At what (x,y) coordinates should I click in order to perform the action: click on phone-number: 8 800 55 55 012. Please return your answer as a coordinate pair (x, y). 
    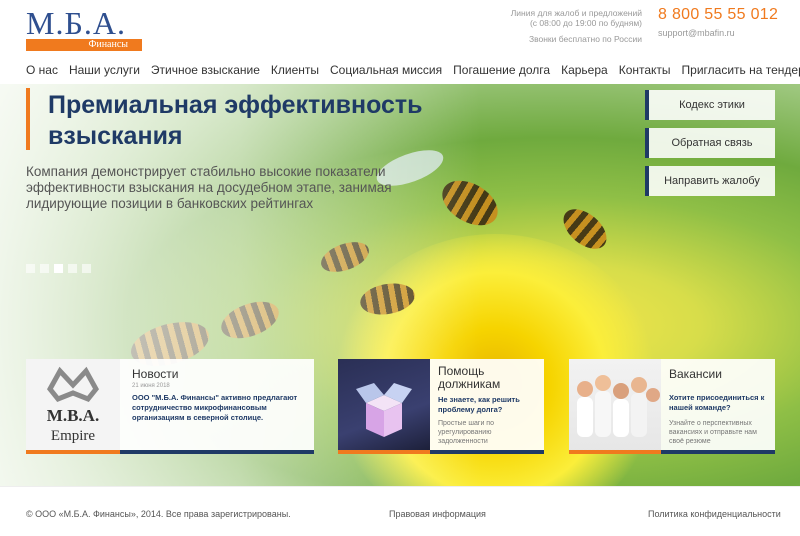
    Looking at the image, I should click on (718, 15).